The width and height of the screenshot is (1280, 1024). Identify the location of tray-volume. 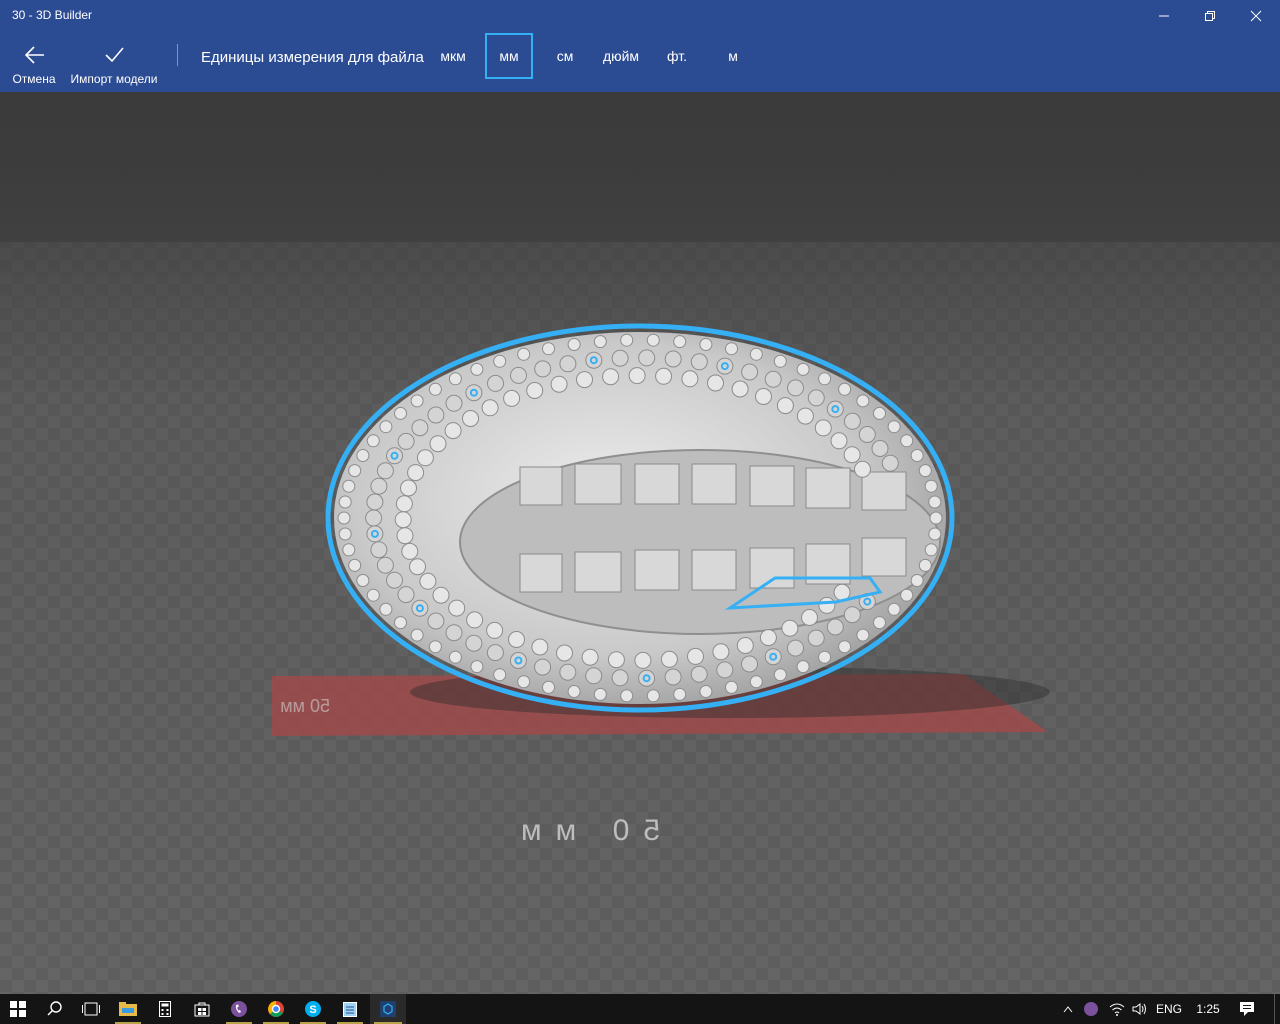
(1140, 1009).